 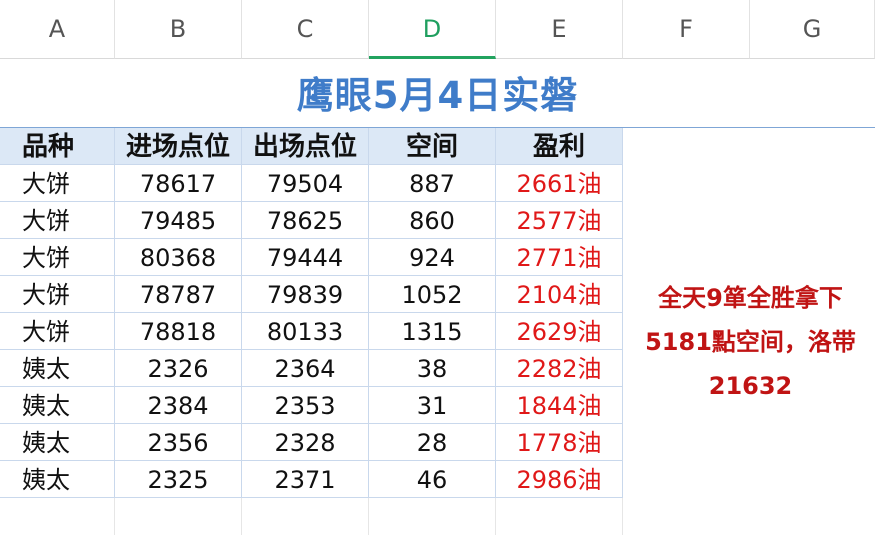 I want to click on range-cell: 887, so click(x=432, y=183).